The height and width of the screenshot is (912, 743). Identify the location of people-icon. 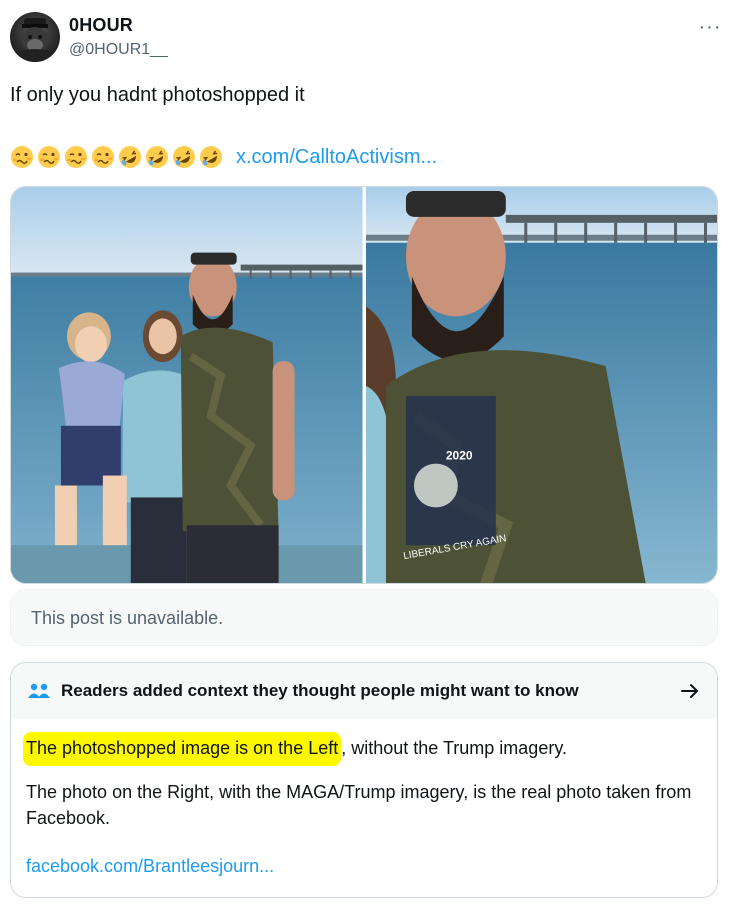
(39, 690).